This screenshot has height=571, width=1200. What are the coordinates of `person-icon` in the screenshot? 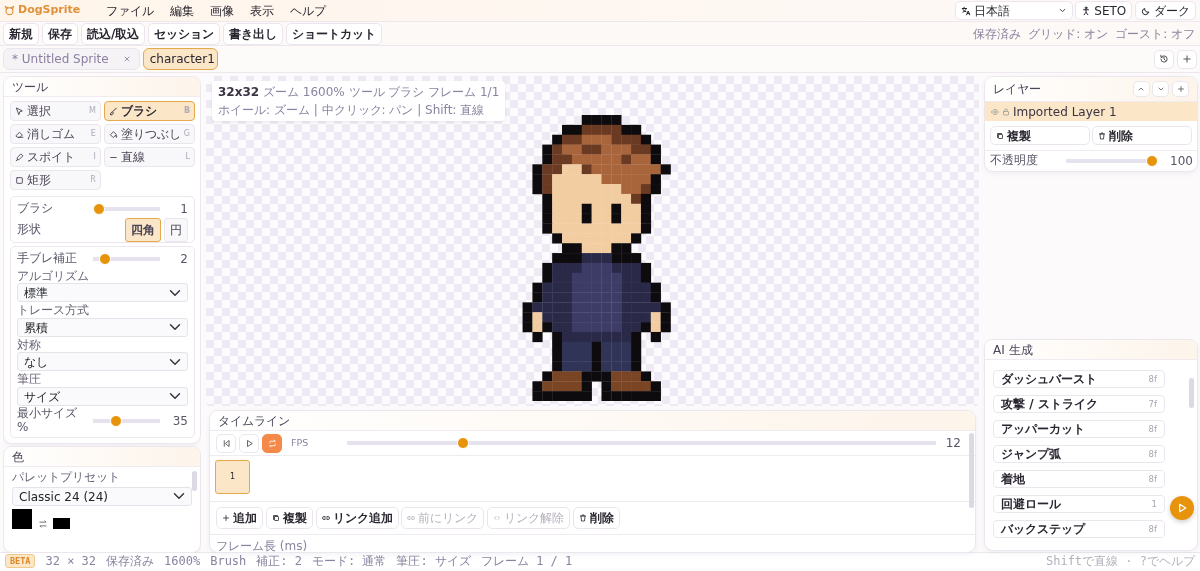 It's located at (1086, 10).